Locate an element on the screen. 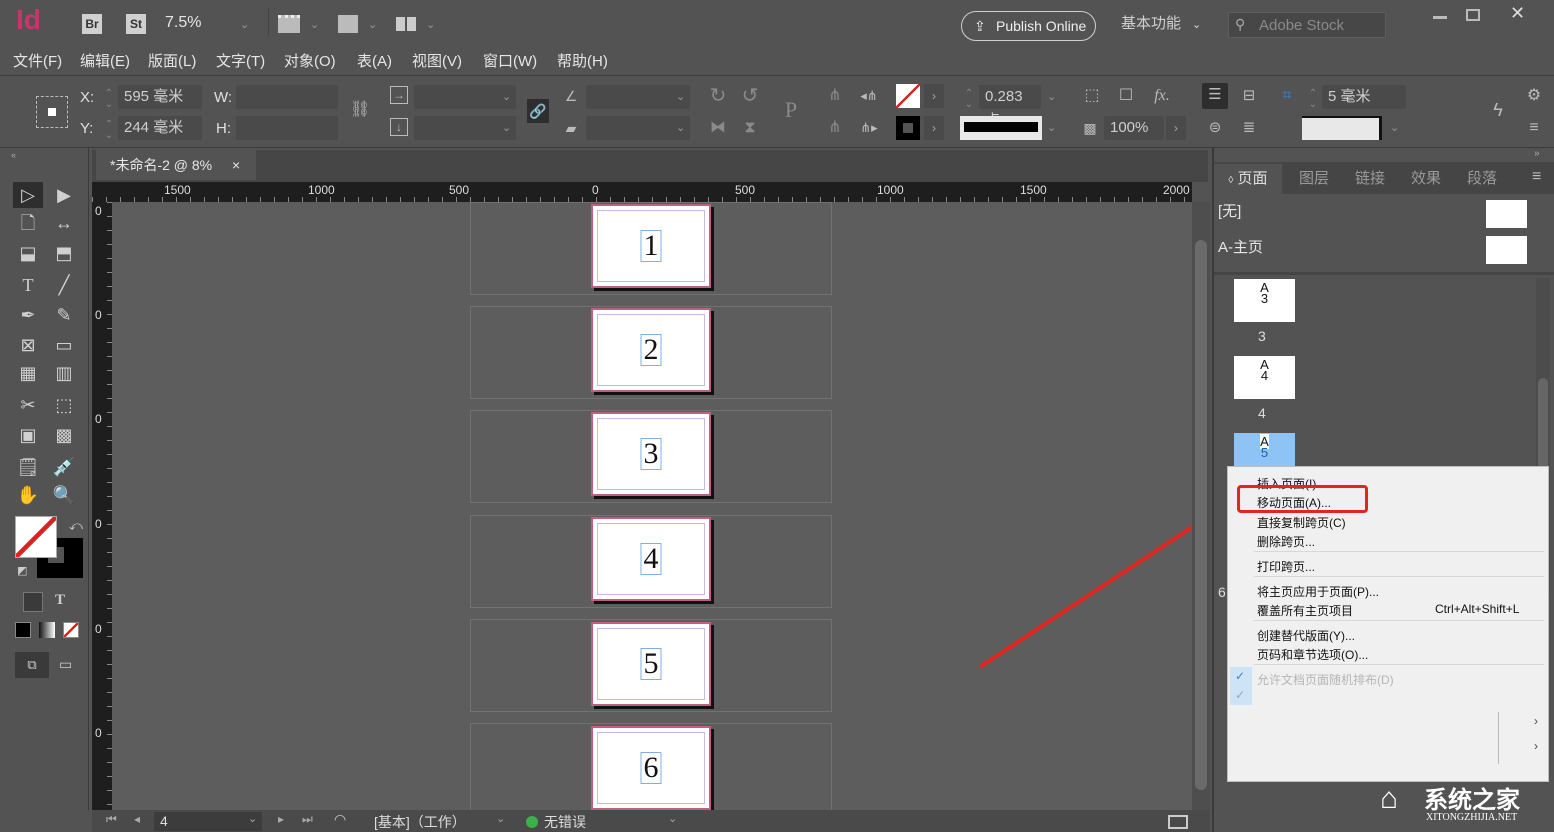  gradient-swatch-tool-icon: ▣ is located at coordinates (28, 435).